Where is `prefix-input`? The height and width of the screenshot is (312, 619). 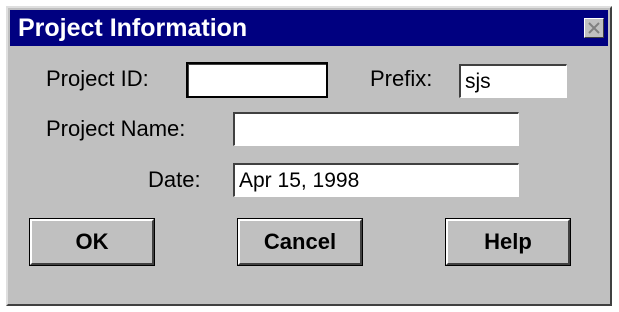 prefix-input is located at coordinates (513, 81).